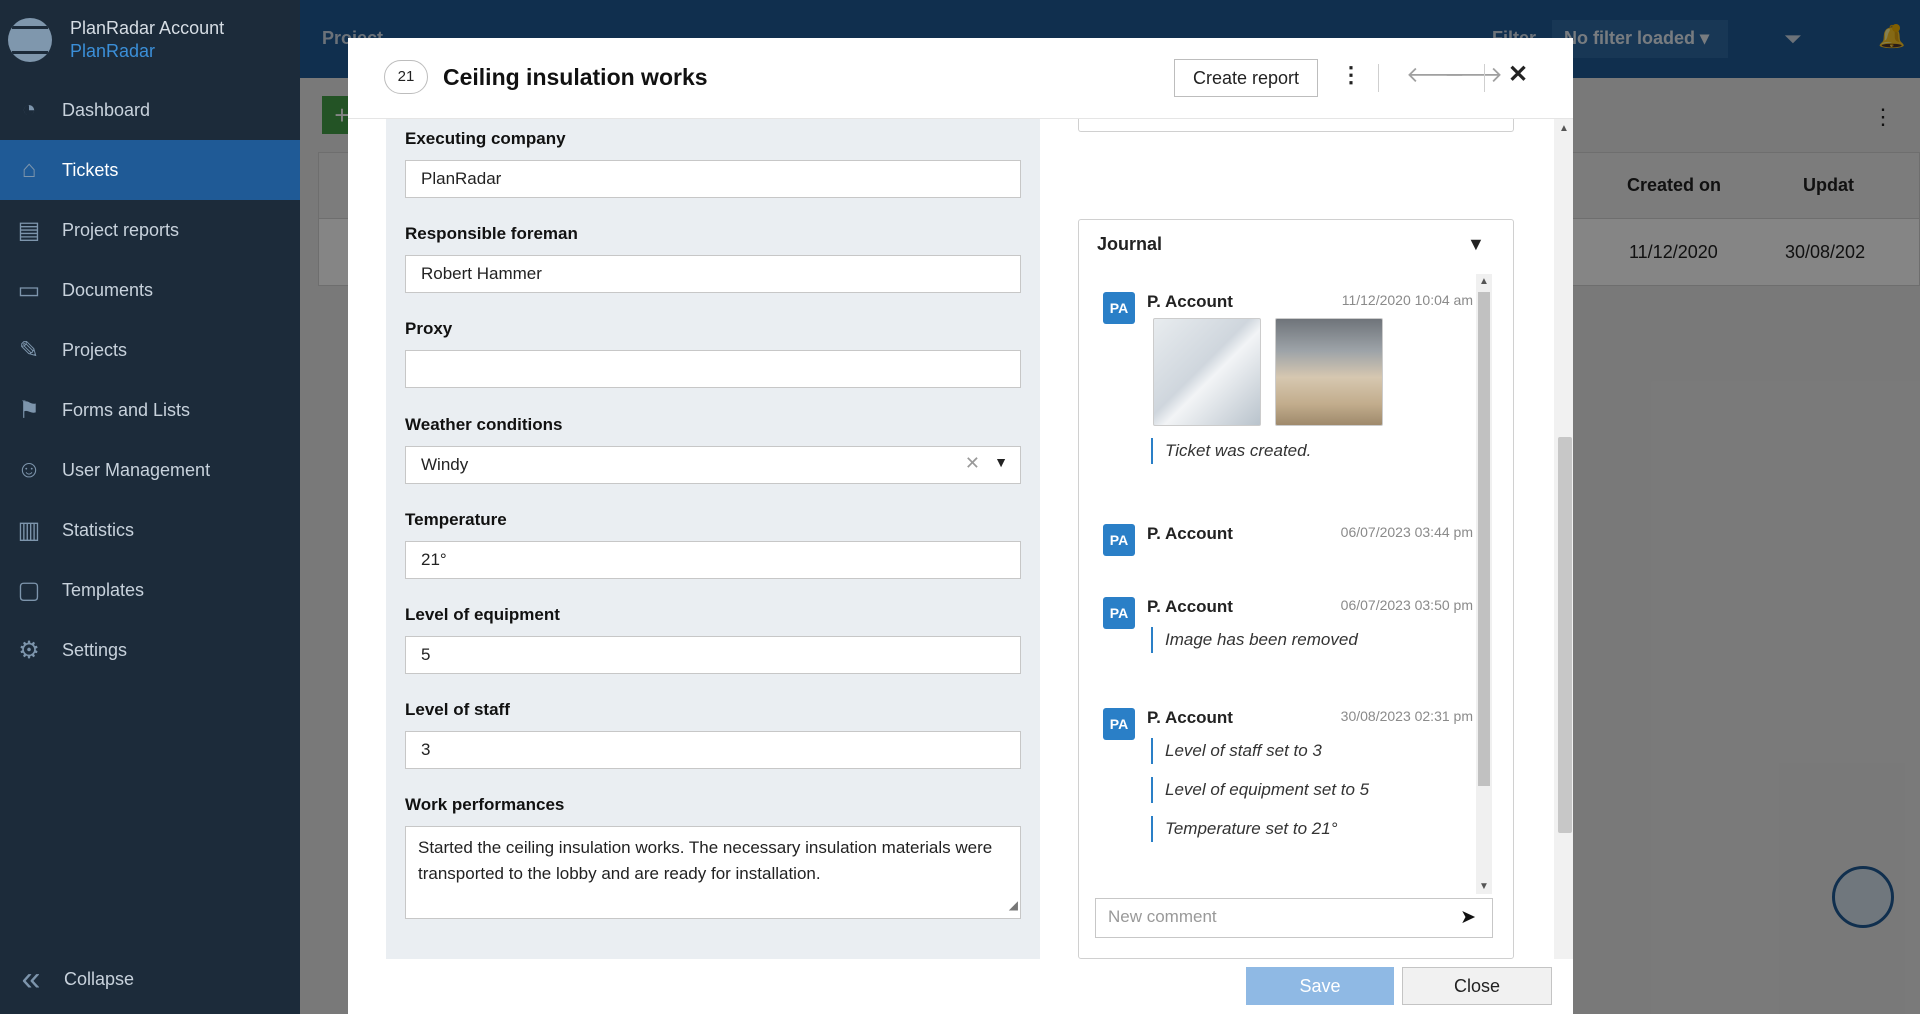  What do you see at coordinates (1246, 78) in the screenshot?
I see `create-report-button: Create report` at bounding box center [1246, 78].